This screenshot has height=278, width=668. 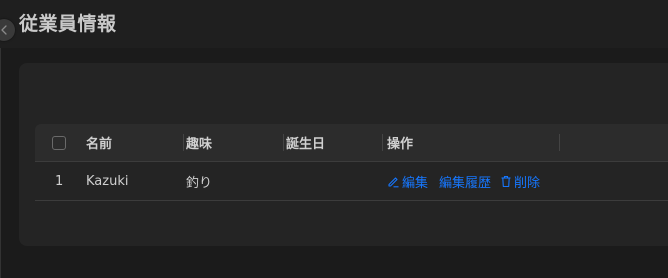 I want to click on select-all-checkbox, so click(x=59, y=142).